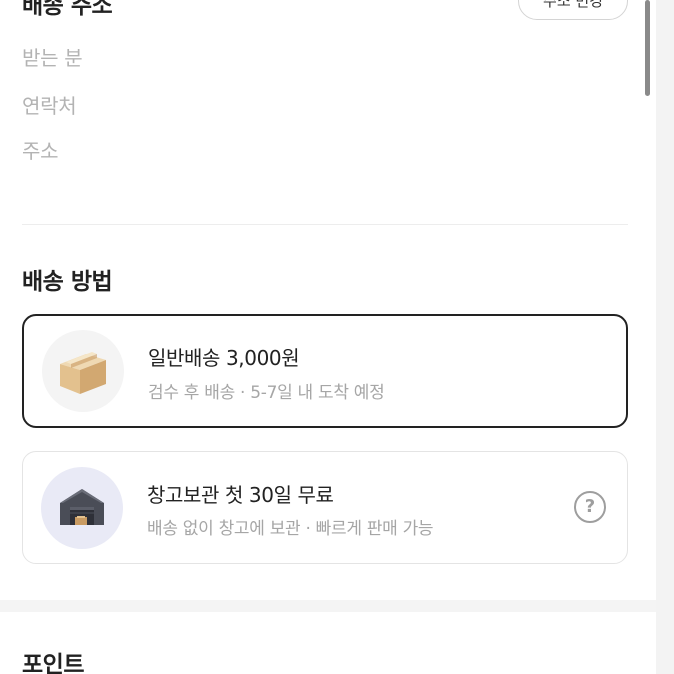  I want to click on standard-shipping-title: 일반배송 3,000원, so click(224, 358).